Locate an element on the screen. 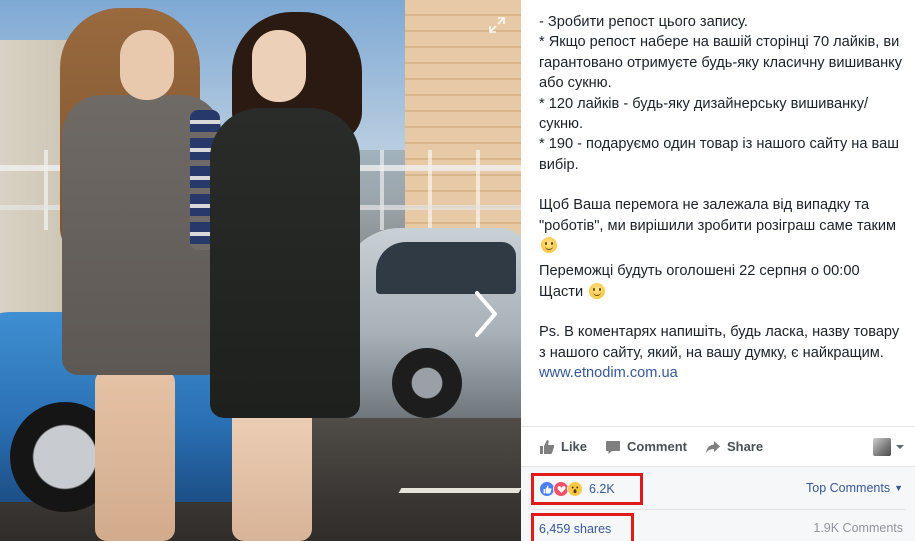 The height and width of the screenshot is (541, 915). website-link: www.etnodim.com.ua is located at coordinates (608, 373).